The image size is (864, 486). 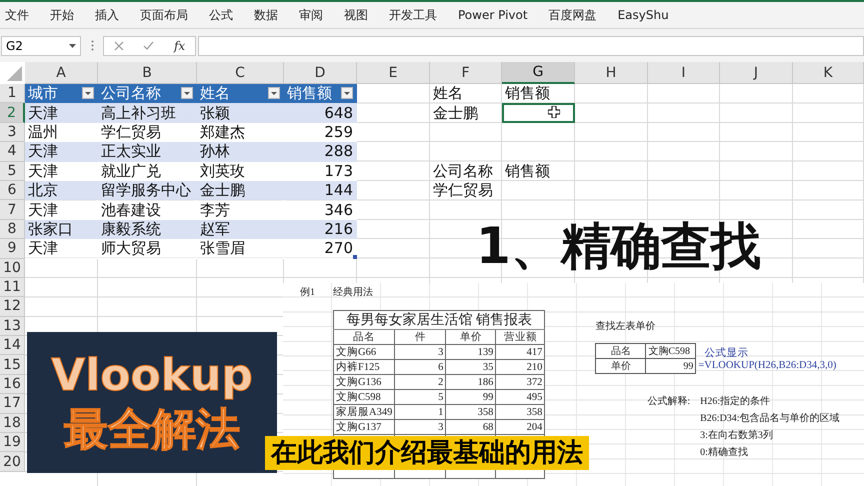 I want to click on row-header: 15, so click(x=12, y=365).